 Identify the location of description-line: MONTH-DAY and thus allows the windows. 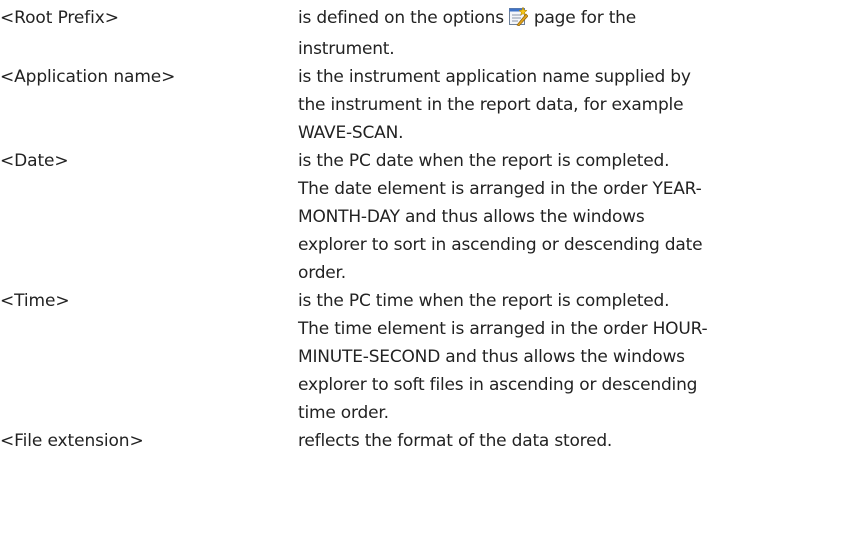
(471, 217).